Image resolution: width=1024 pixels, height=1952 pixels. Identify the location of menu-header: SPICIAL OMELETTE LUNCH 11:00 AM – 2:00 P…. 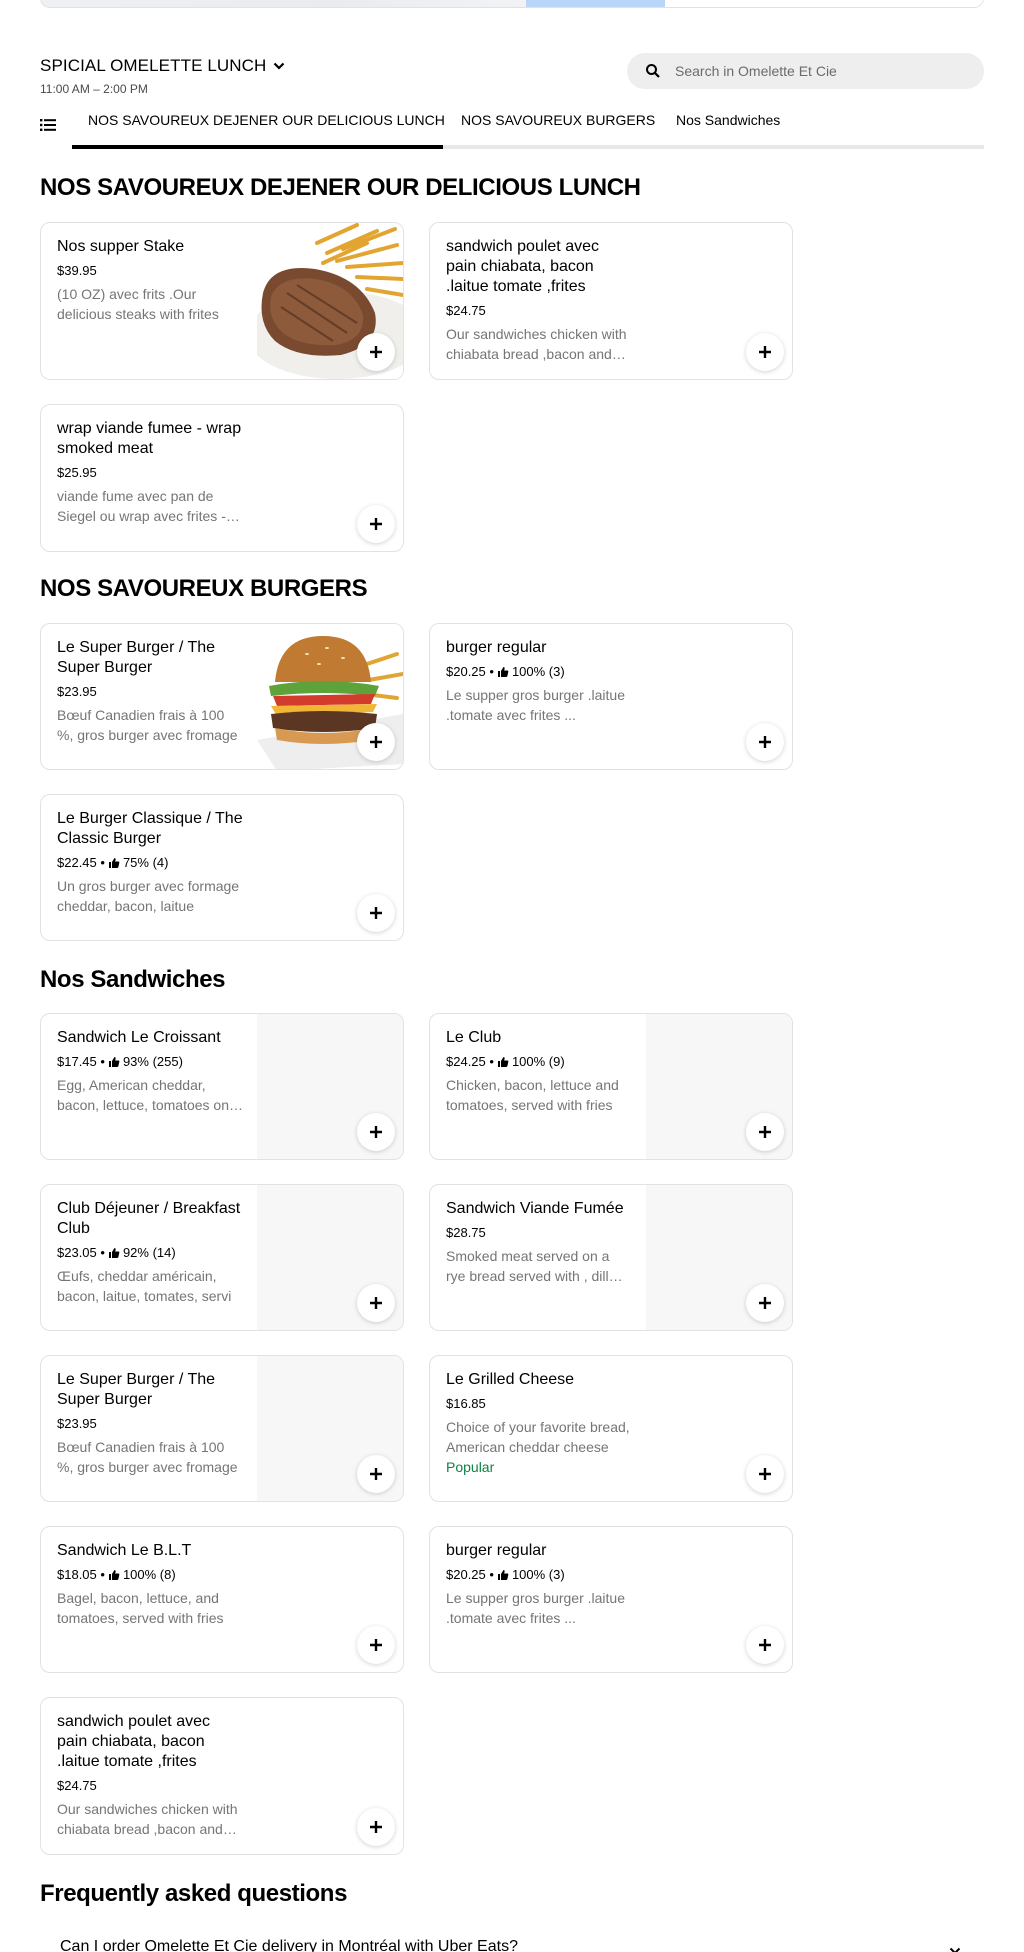
(163, 76).